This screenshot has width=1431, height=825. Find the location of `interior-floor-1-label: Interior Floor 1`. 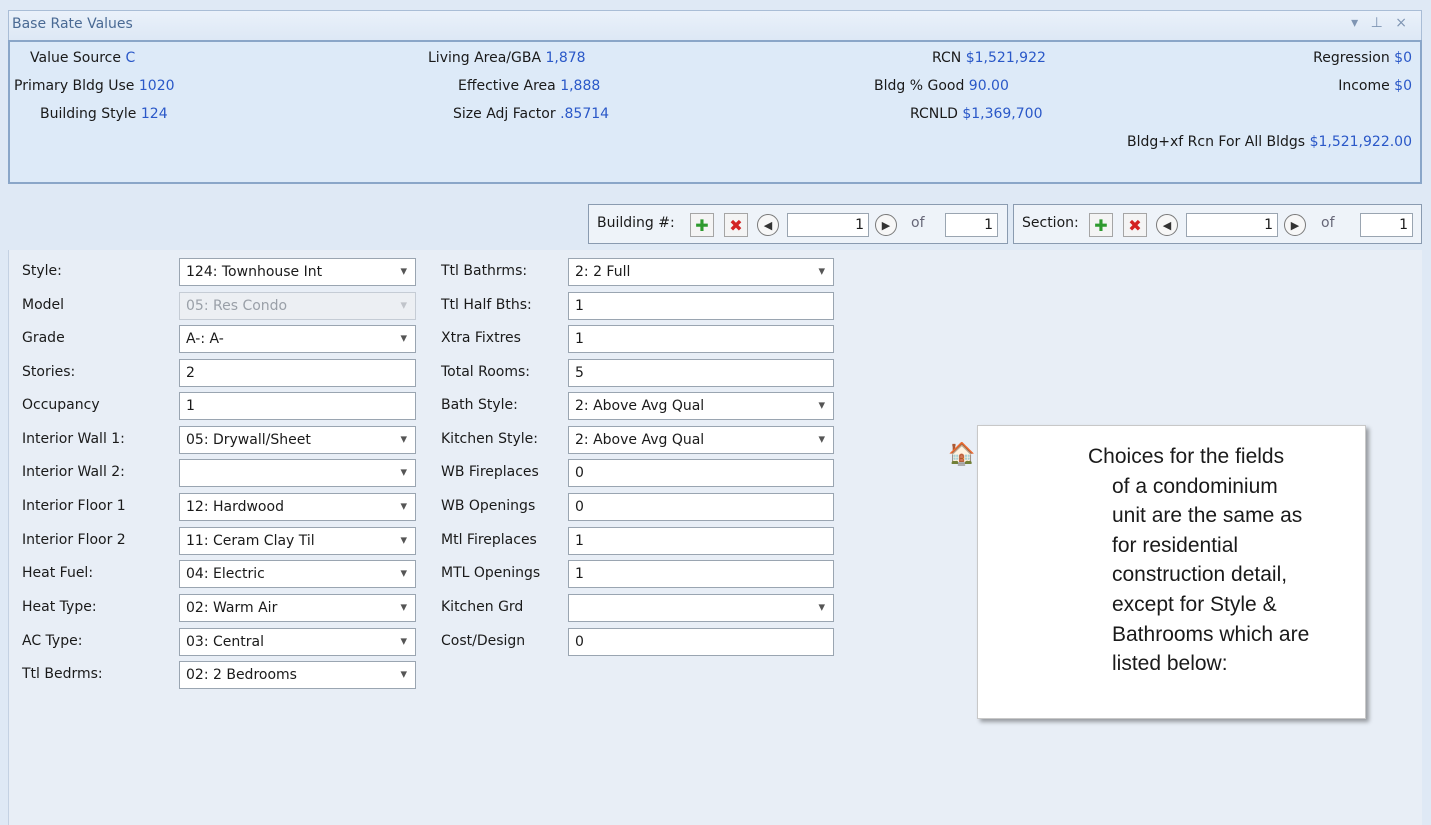

interior-floor-1-label: Interior Floor 1 is located at coordinates (74, 506).